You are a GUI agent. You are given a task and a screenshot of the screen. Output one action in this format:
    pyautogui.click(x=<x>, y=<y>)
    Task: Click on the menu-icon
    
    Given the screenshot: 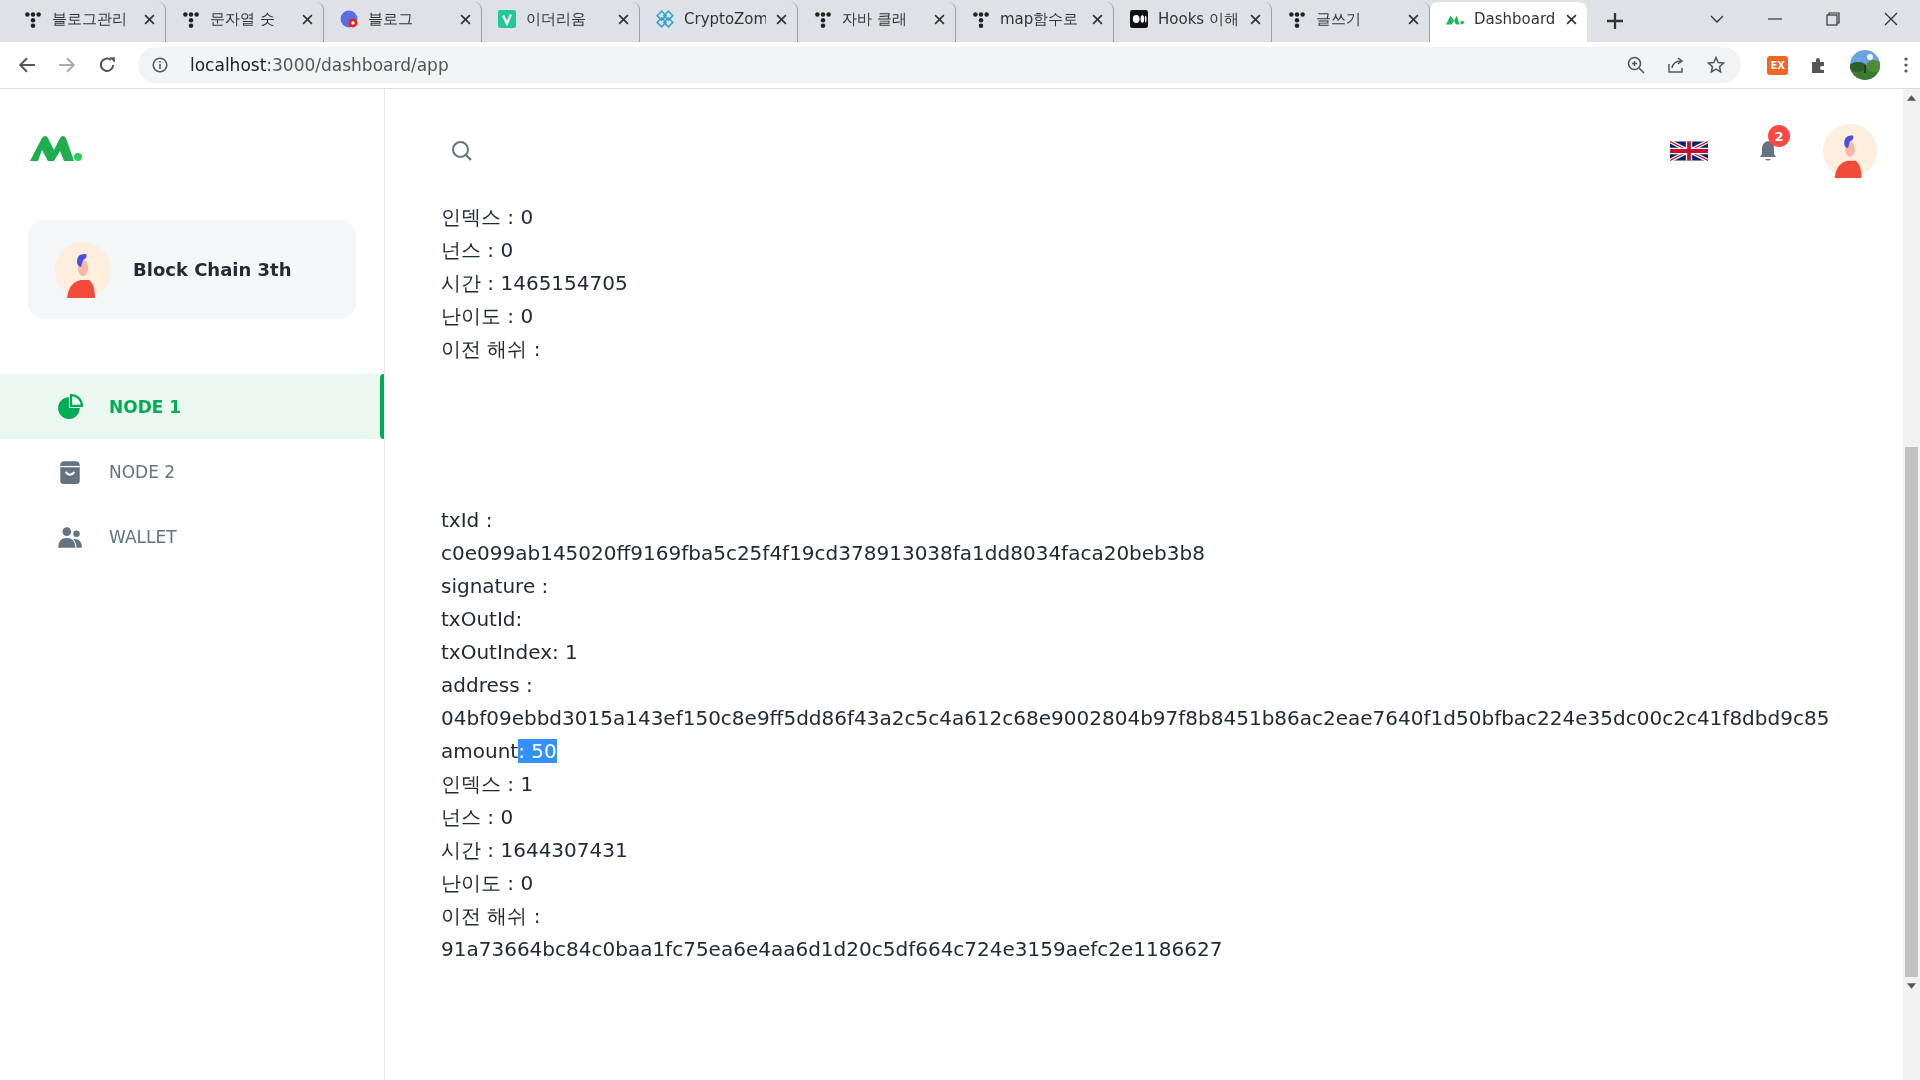 What is the action you would take?
    pyautogui.click(x=1906, y=65)
    